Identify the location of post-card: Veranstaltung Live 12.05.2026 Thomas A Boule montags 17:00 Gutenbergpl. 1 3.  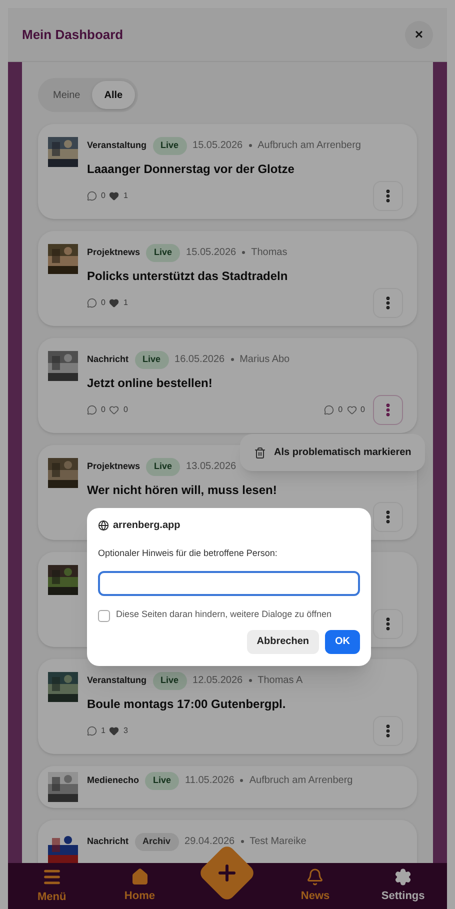
(227, 706).